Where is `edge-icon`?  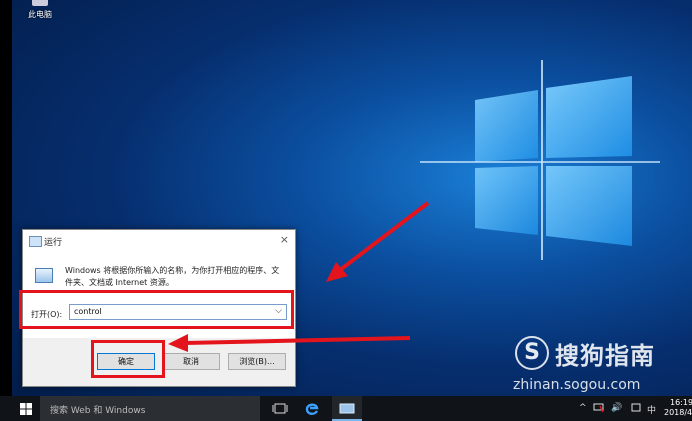
edge-icon is located at coordinates (312, 409).